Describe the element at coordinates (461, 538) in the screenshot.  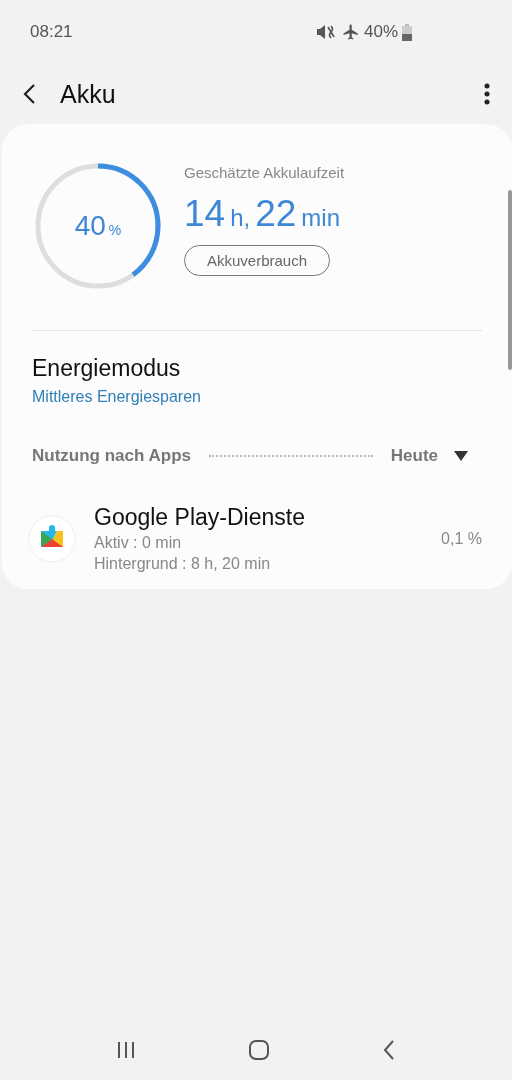
I see `app-usage-share: 0,1 %` at that location.